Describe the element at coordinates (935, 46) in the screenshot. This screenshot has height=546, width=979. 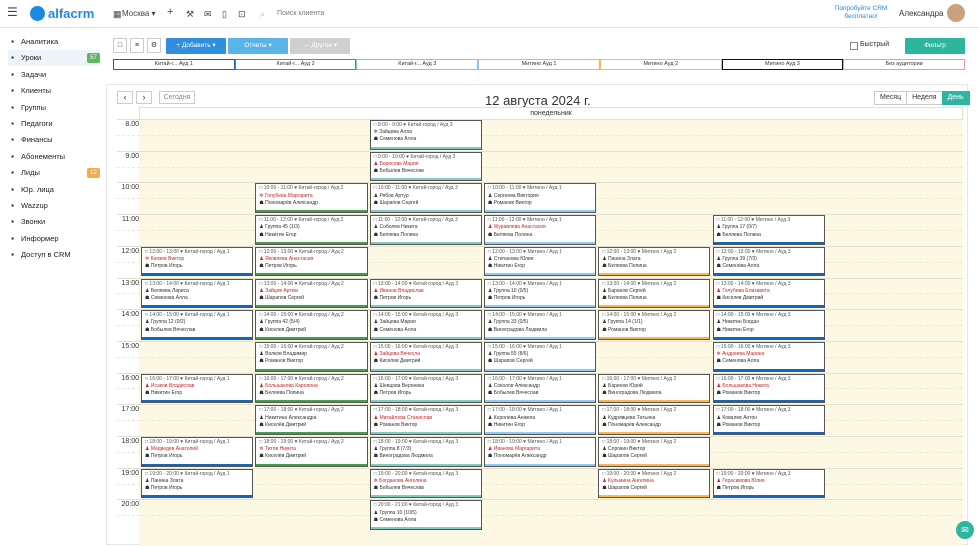
I see `filter-button: Фильтр` at that location.